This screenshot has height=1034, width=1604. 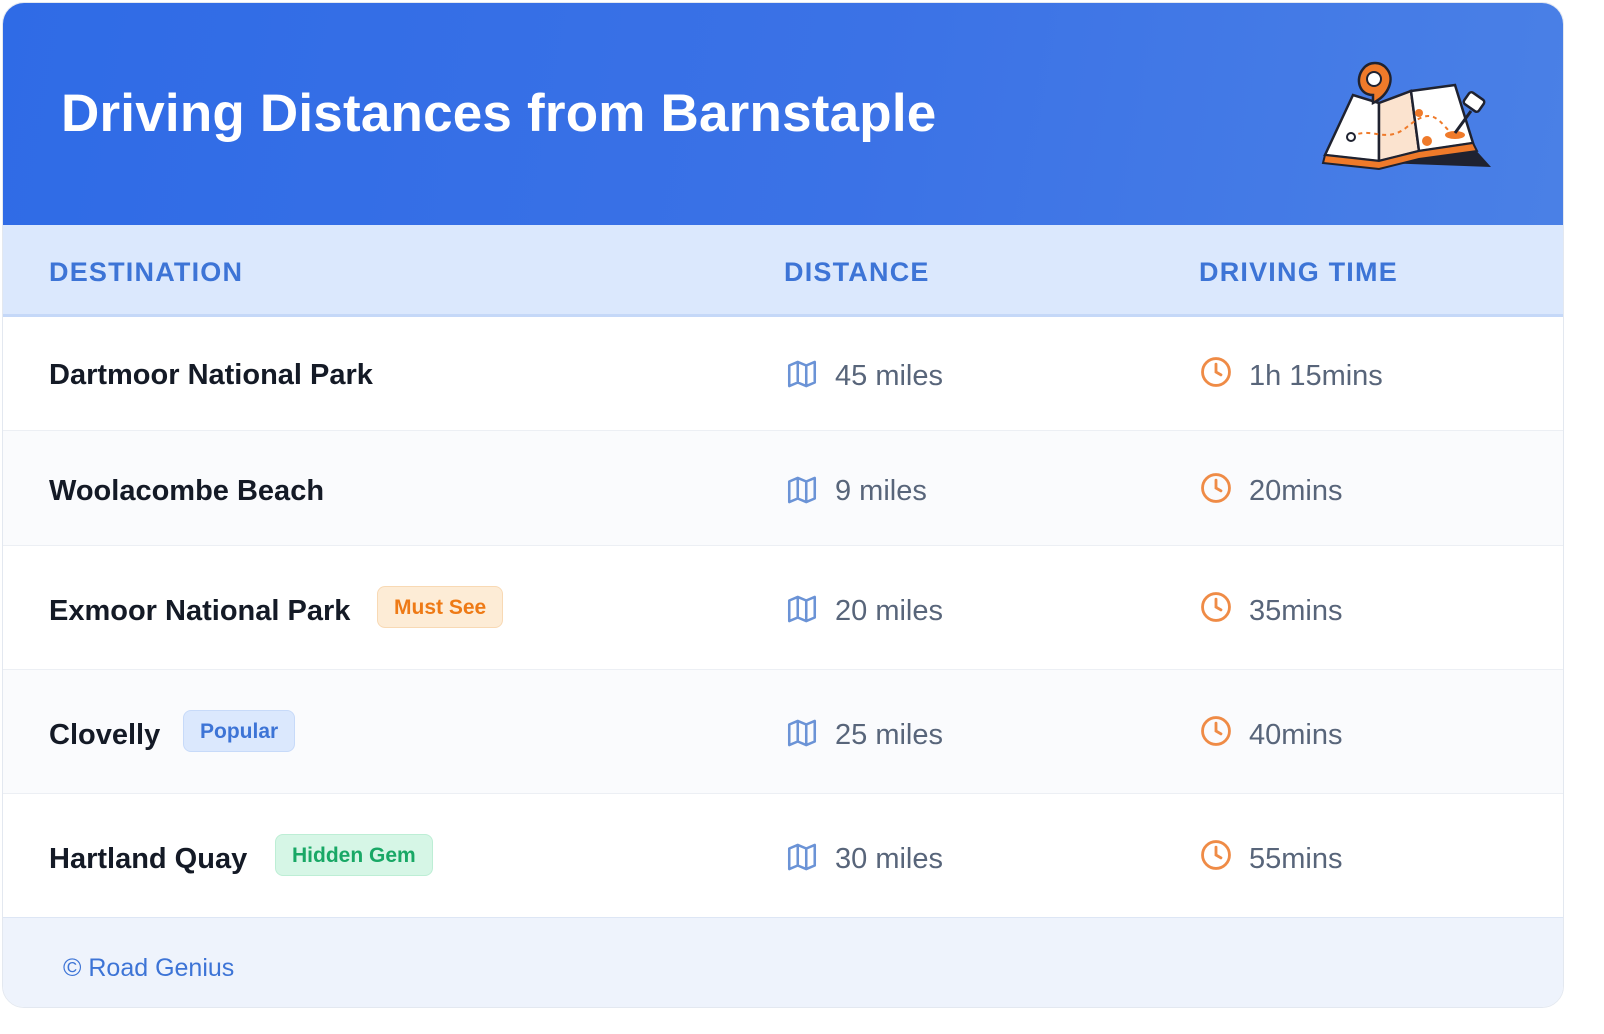 What do you see at coordinates (211, 375) in the screenshot?
I see `destination-name: Dartmoor National Park` at bounding box center [211, 375].